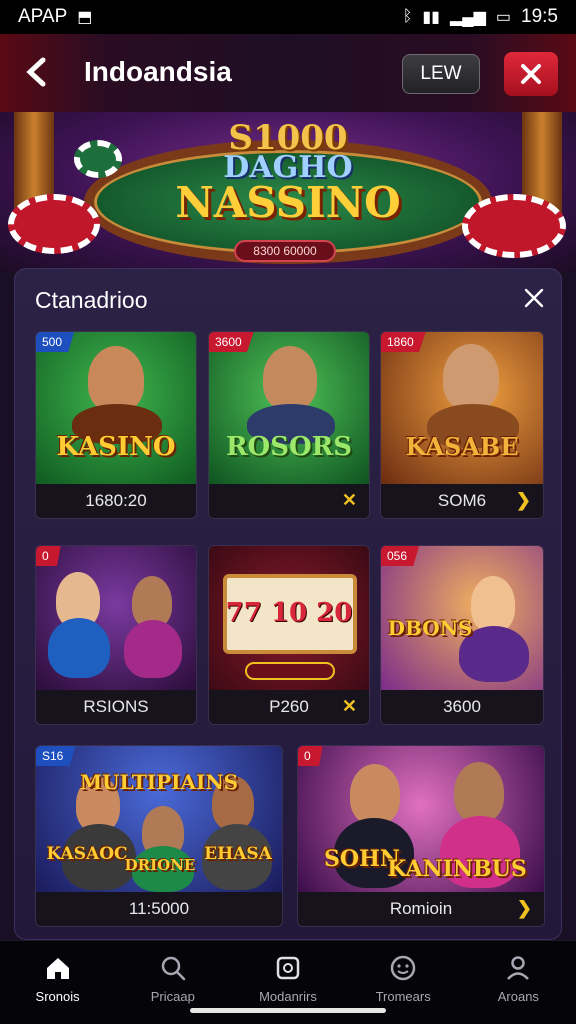  What do you see at coordinates (231, 342) in the screenshot?
I see `card-badge: 3600` at bounding box center [231, 342].